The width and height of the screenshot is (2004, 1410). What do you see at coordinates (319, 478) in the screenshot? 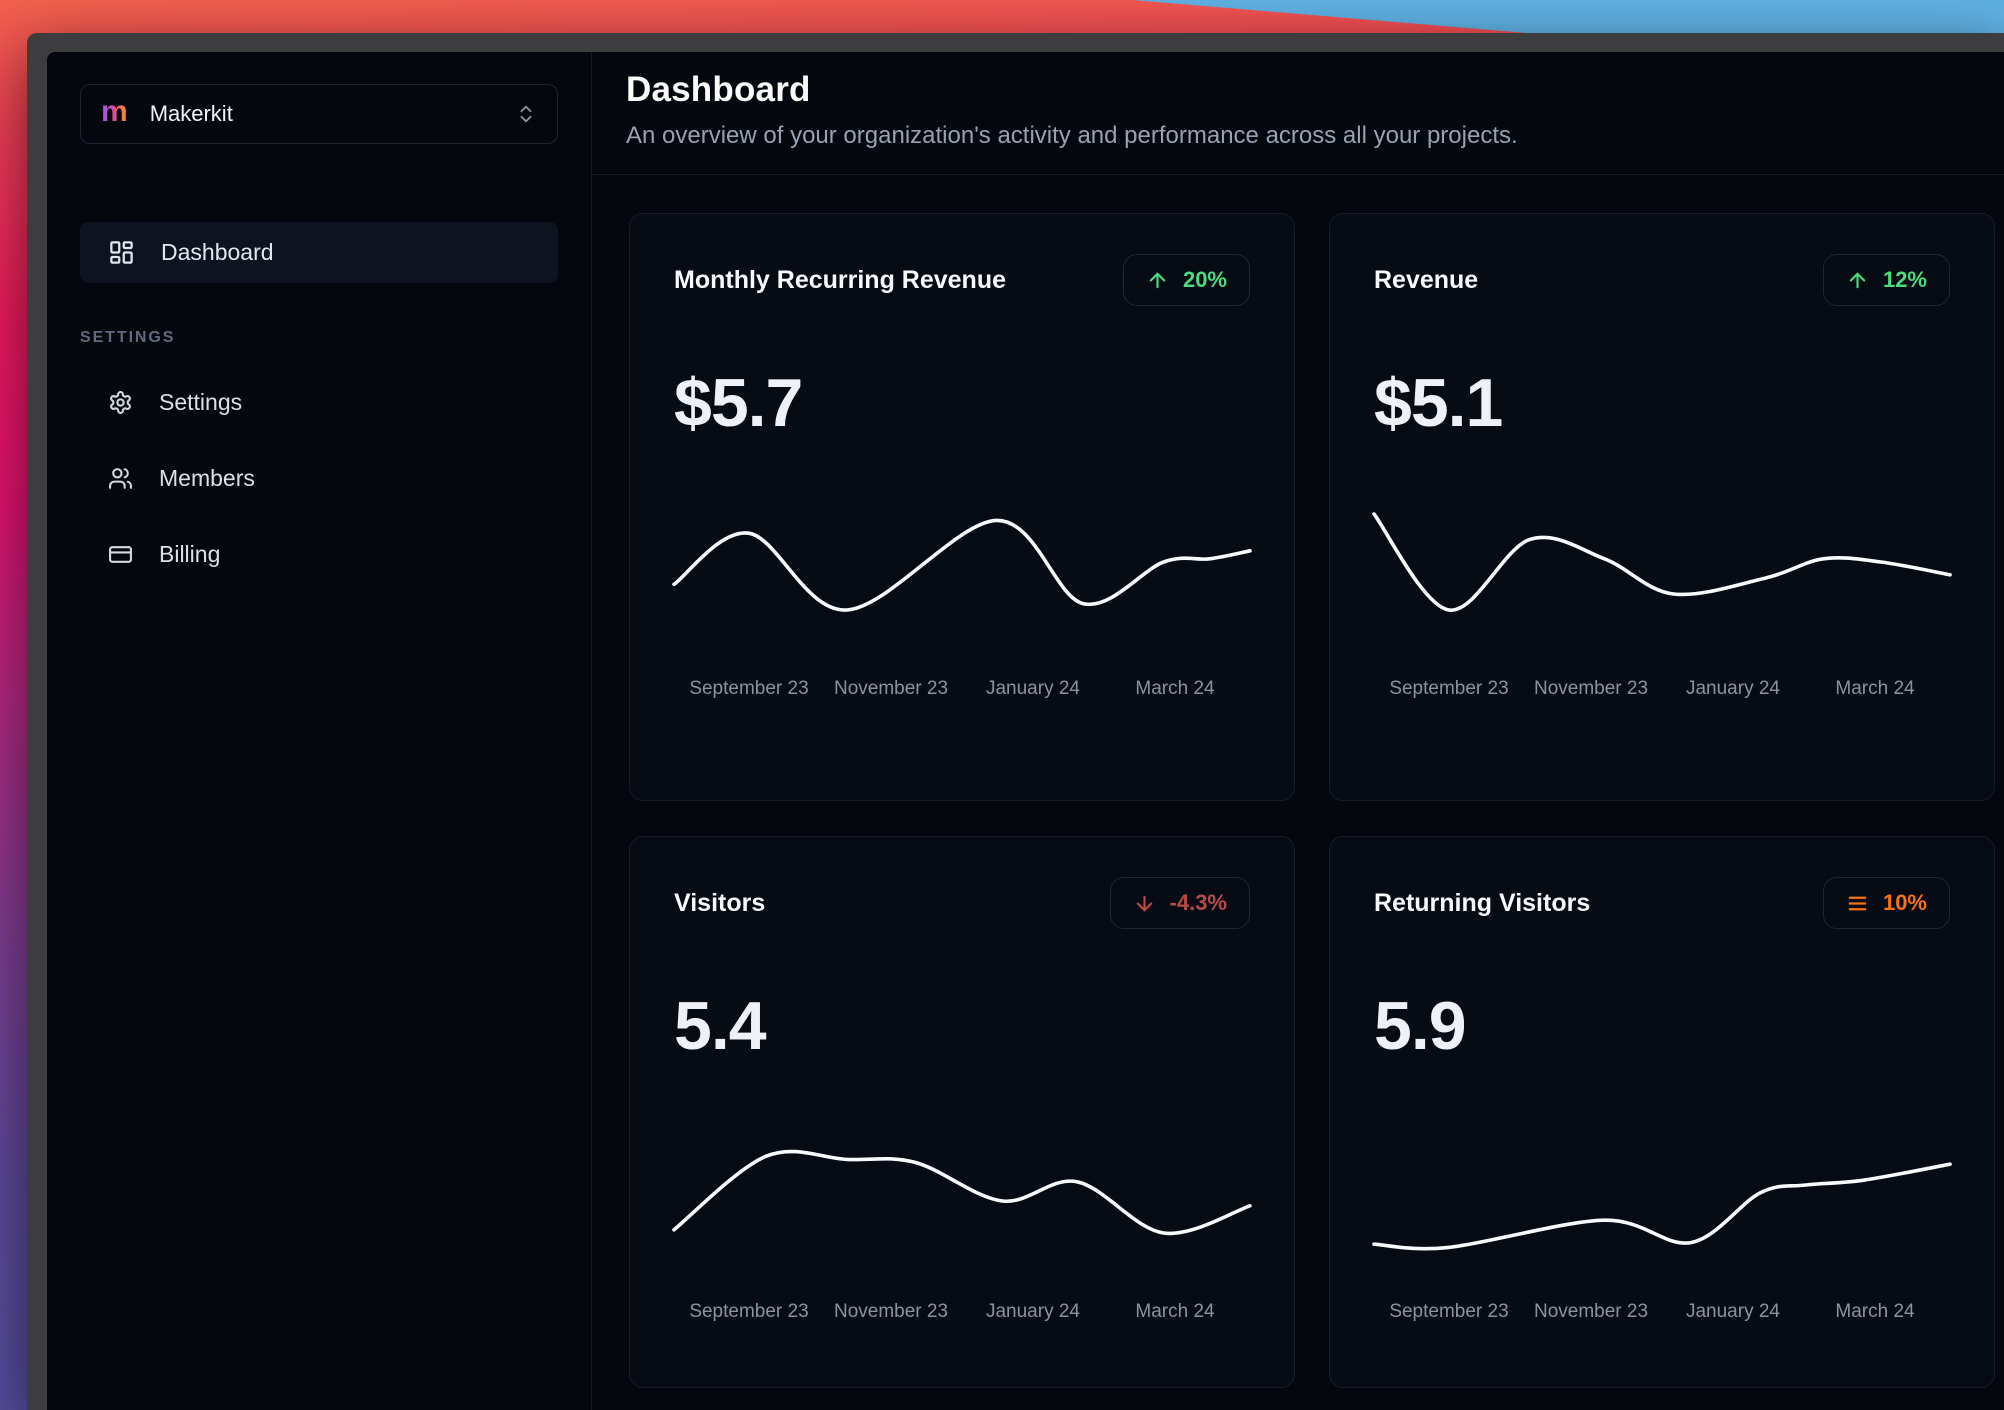
I see `sidebar-item-members: Members` at bounding box center [319, 478].